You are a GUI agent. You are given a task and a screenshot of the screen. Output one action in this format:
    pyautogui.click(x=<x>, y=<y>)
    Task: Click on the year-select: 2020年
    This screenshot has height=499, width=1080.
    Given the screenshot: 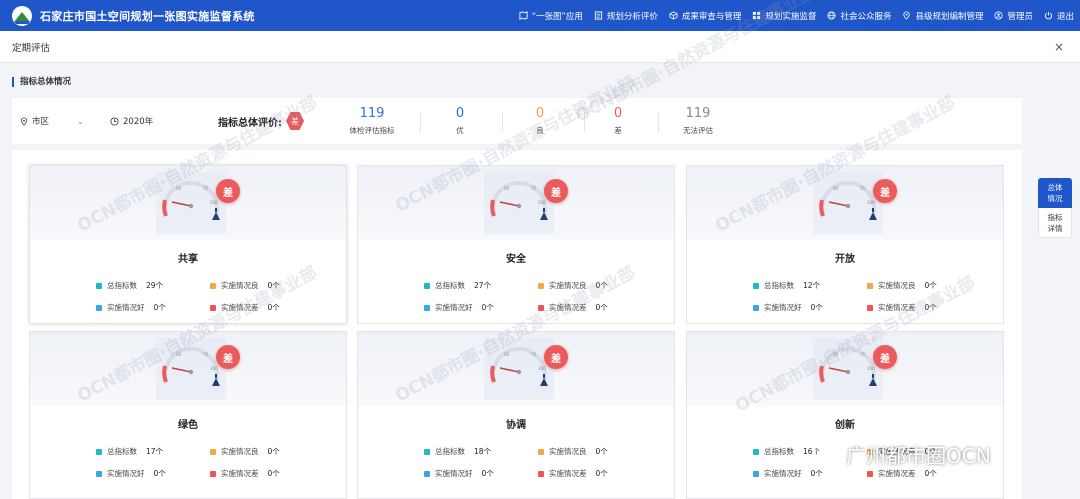 What is the action you would take?
    pyautogui.click(x=131, y=121)
    